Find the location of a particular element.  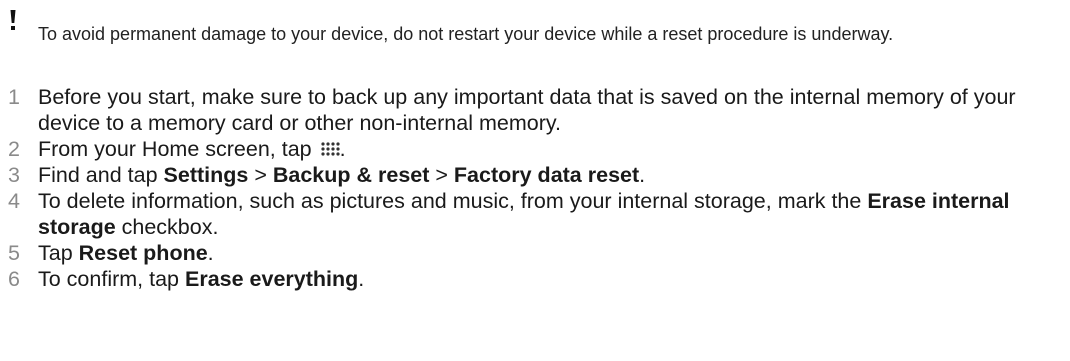

reset-phone-label: Reset phone is located at coordinates (143, 253).